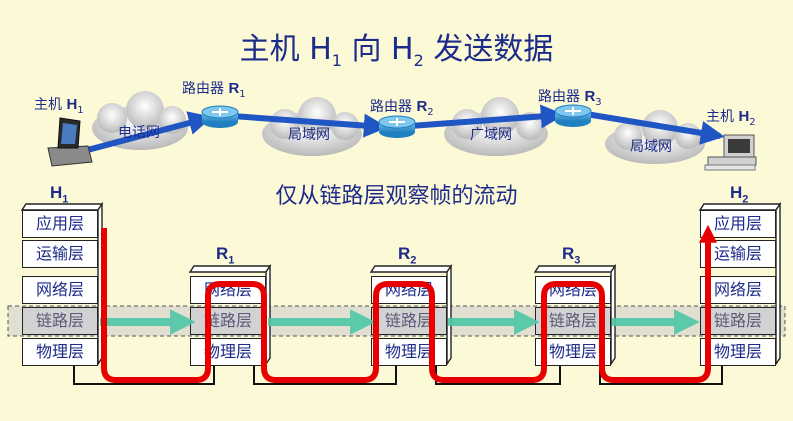 Image resolution: width=793 pixels, height=421 pixels. Describe the element at coordinates (309, 135) in the screenshot. I see `network-label-lan-1: 局域网` at that location.